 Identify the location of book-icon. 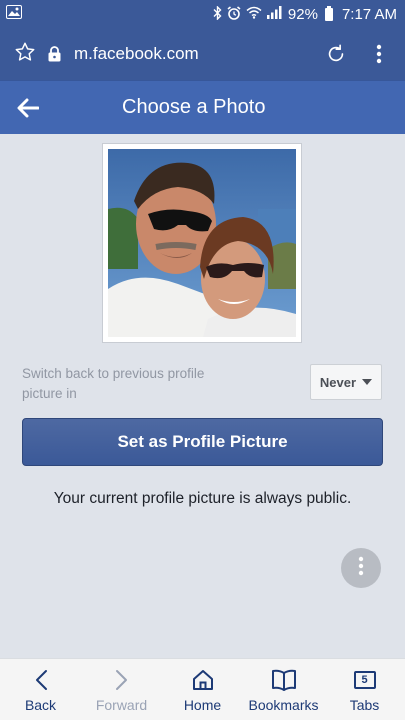
(284, 680).